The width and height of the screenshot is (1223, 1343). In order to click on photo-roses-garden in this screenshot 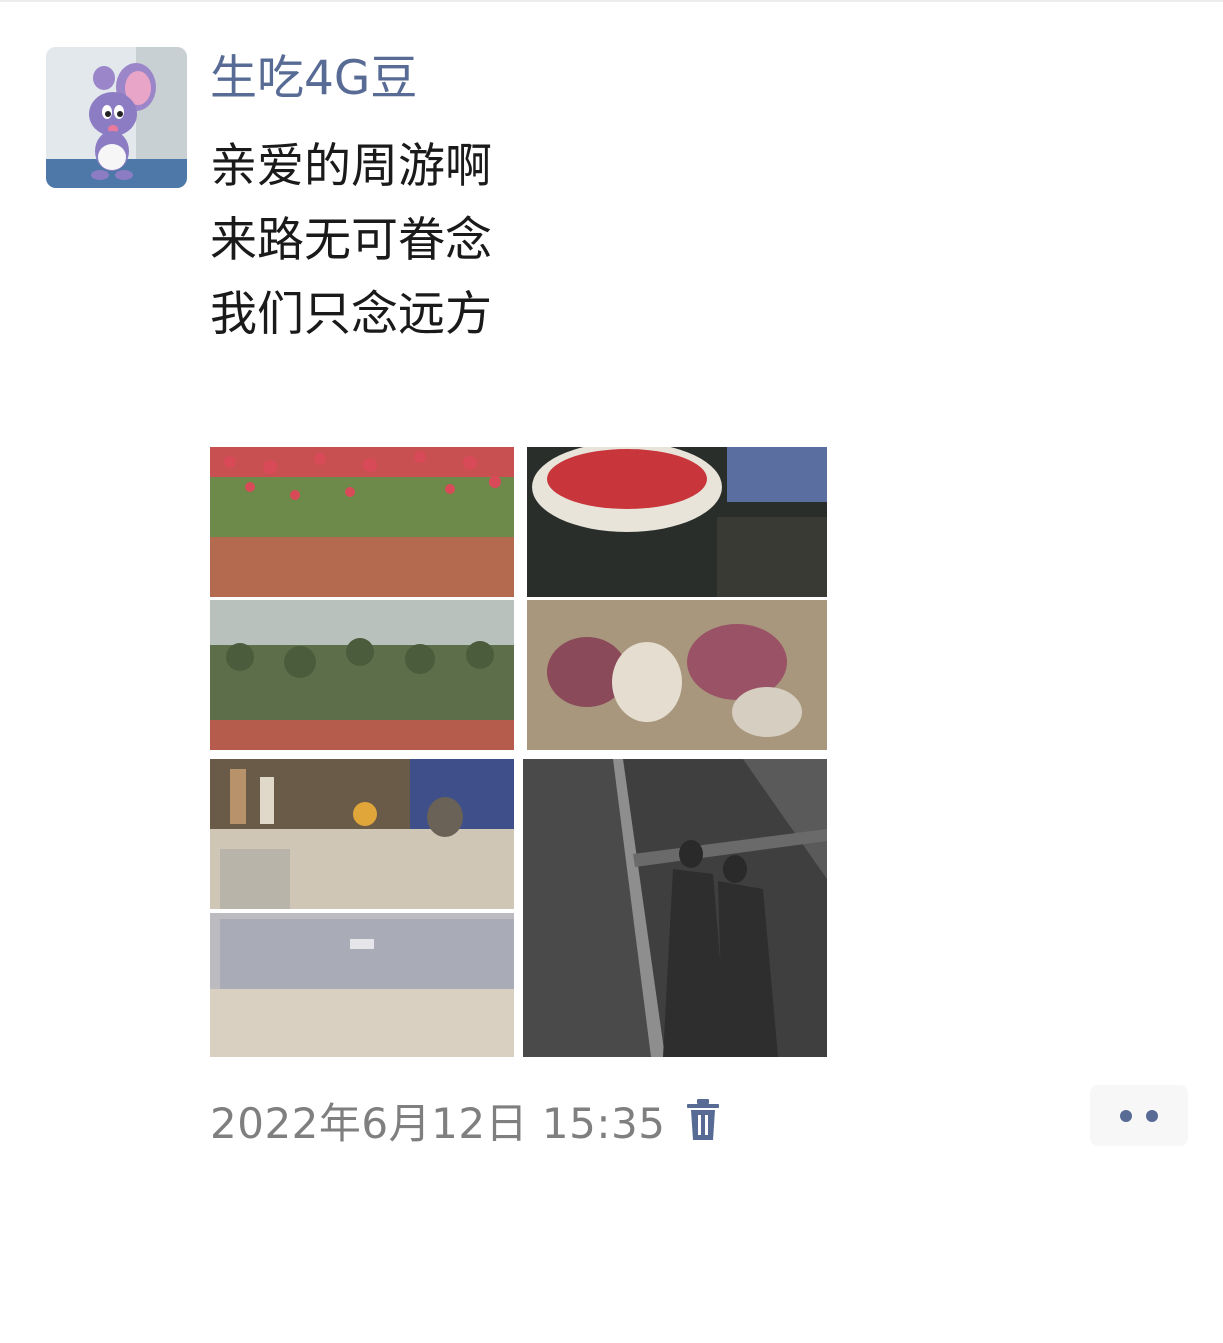, I will do `click(362, 598)`.